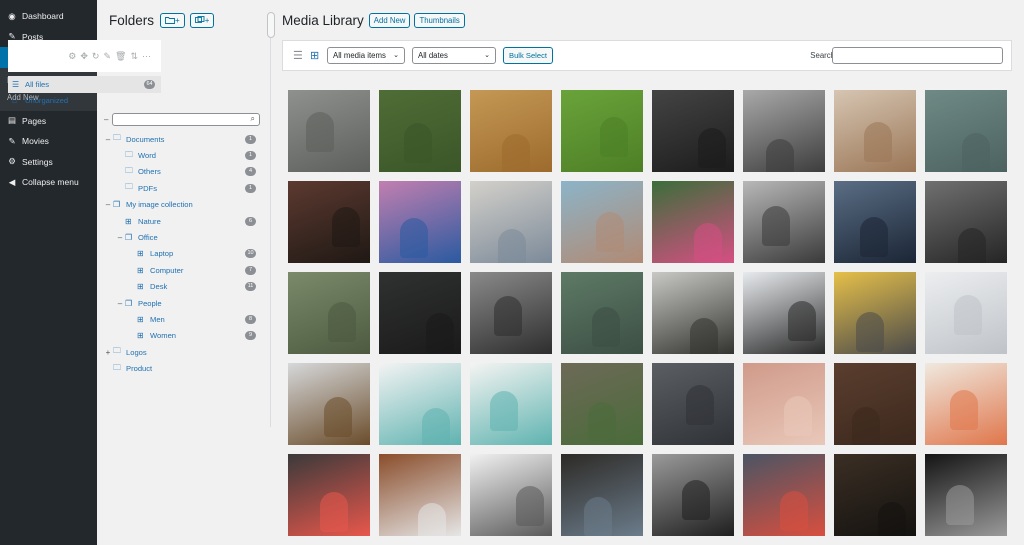  I want to click on folder-others: 🗀 Others 4, so click(182, 172).